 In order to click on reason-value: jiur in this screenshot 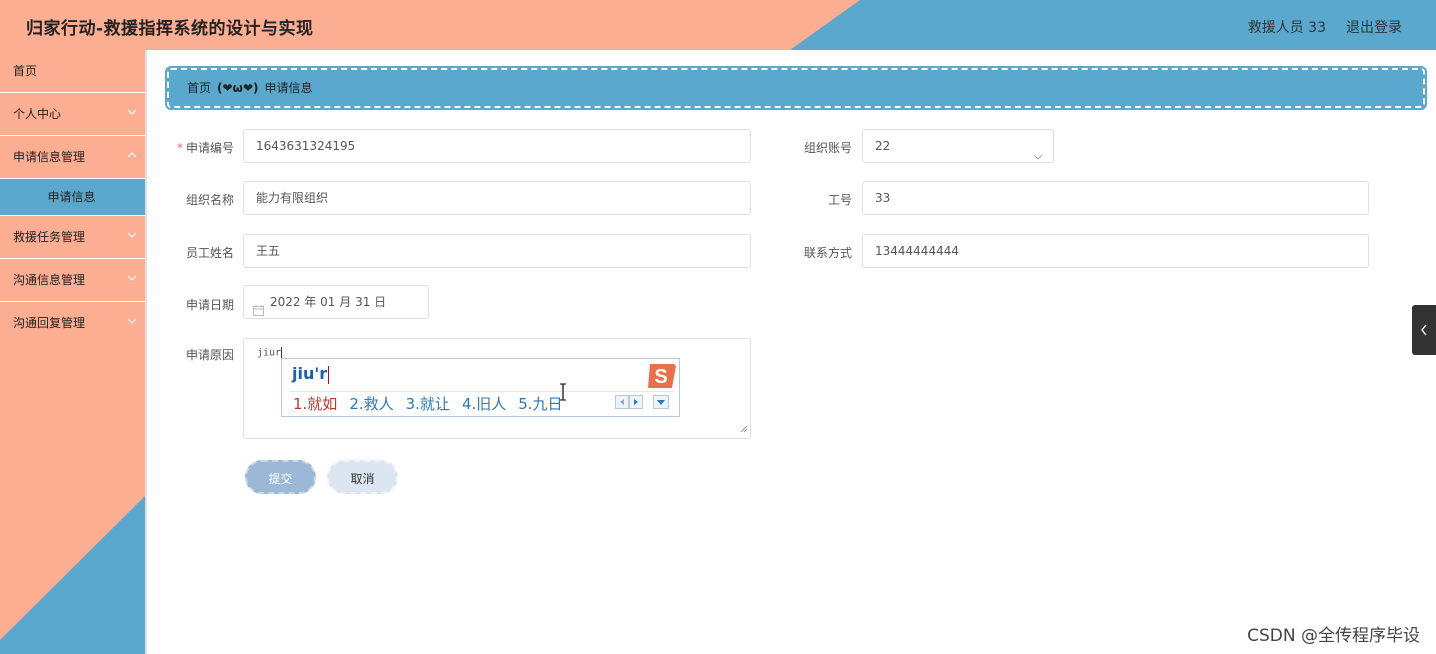, I will do `click(269, 353)`.